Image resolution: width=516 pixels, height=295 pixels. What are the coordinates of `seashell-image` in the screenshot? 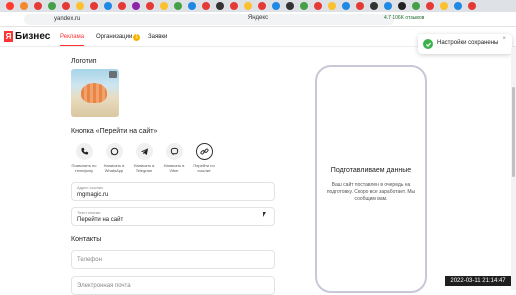 It's located at (94, 93).